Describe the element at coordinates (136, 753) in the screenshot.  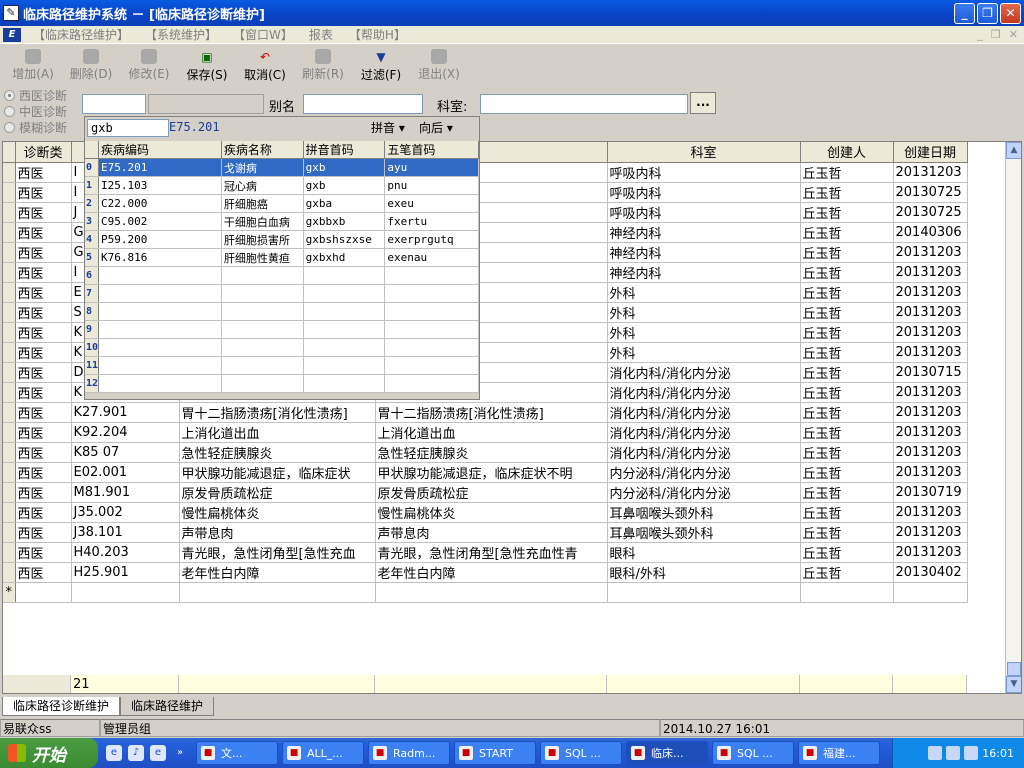
I see `media-icon: ♪` at that location.